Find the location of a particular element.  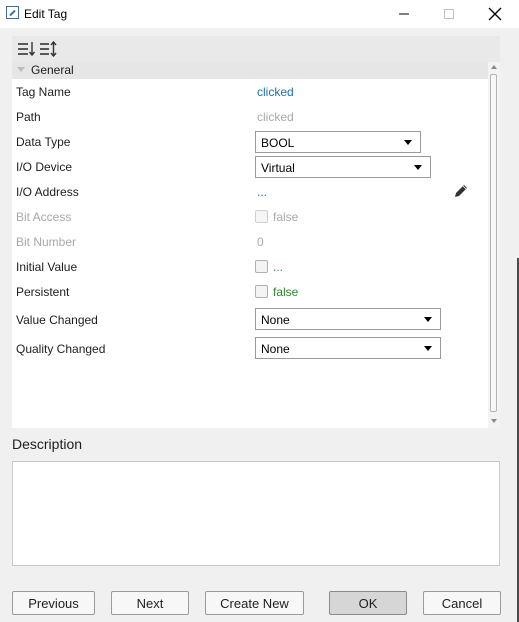

property-grid-scrollbar is located at coordinates (494, 245).